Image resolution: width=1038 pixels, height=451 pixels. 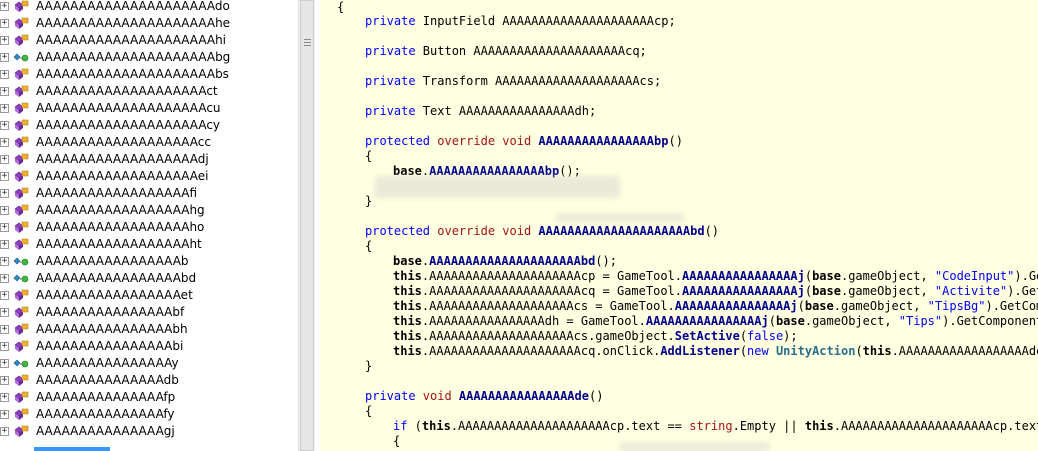 What do you see at coordinates (149, 346) in the screenshot?
I see `tree-item: + AAAAAAAAAAAAAAAAbi` at bounding box center [149, 346].